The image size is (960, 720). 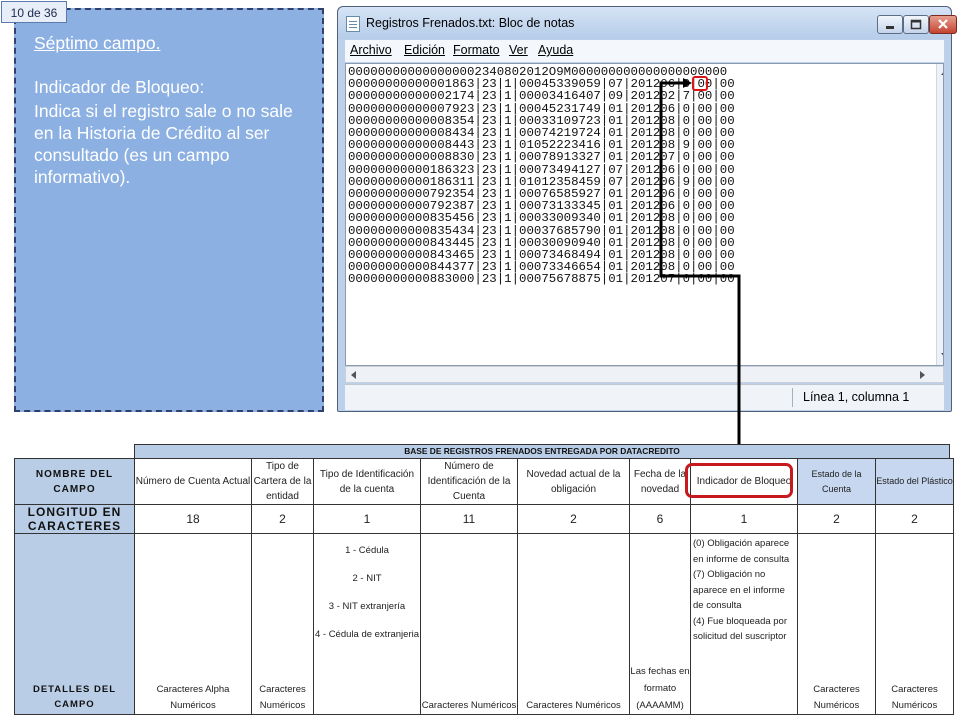 What do you see at coordinates (914, 481) in the screenshot?
I see `col-name-estado-plastico: Estado del Plástico` at bounding box center [914, 481].